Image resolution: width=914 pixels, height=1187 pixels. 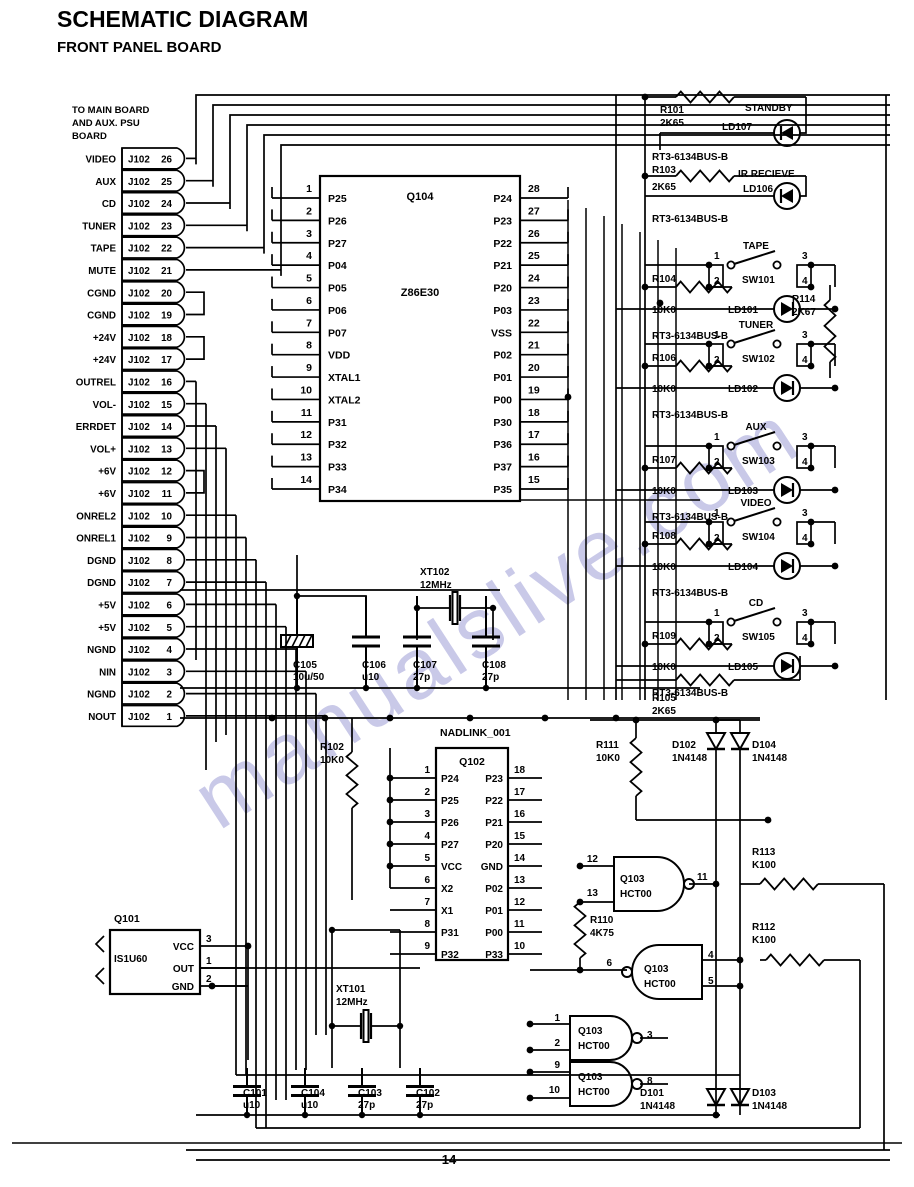 What do you see at coordinates (131, 515) in the screenshot?
I see `connector-pin-row: ONREL2 J102 10` at bounding box center [131, 515].